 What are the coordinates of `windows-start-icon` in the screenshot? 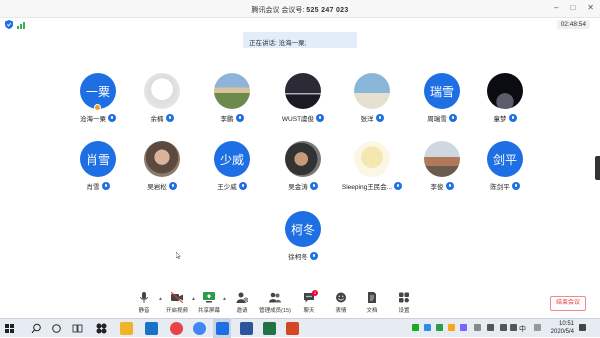 It's located at (9, 328).